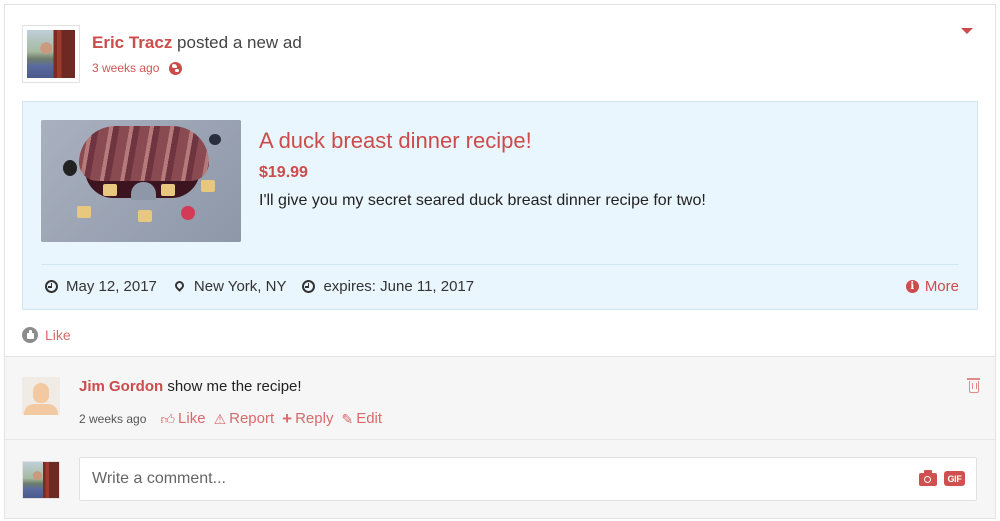 The height and width of the screenshot is (521, 1000). What do you see at coordinates (928, 478) in the screenshot?
I see `camera-icon` at bounding box center [928, 478].